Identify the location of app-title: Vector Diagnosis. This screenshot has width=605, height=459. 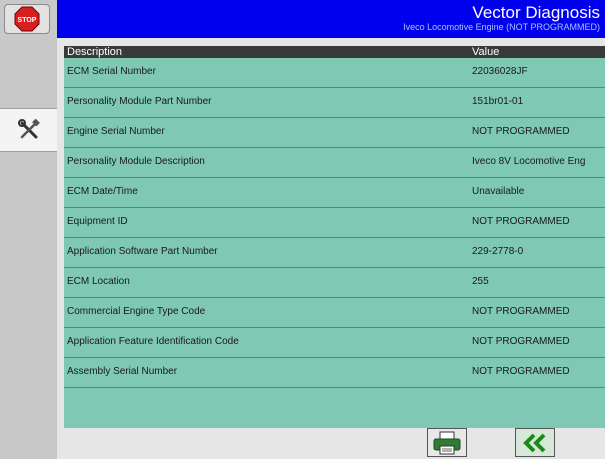
(536, 12).